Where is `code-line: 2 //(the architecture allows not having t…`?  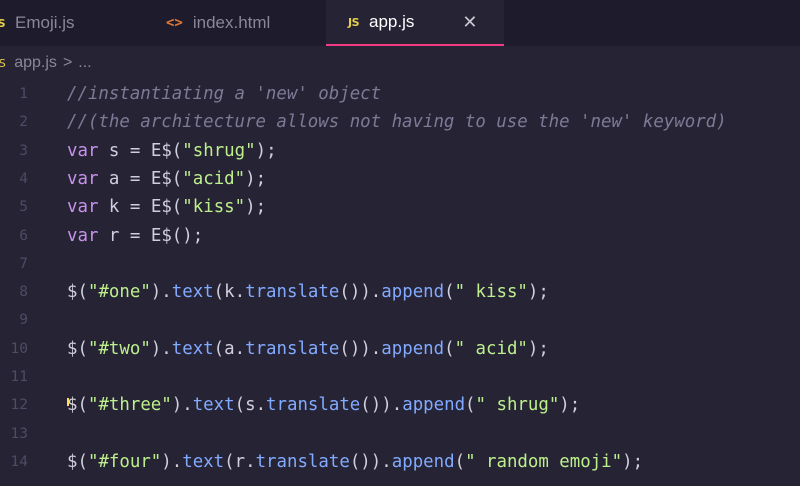 code-line: 2 //(the architecture allows not having t… is located at coordinates (400, 122).